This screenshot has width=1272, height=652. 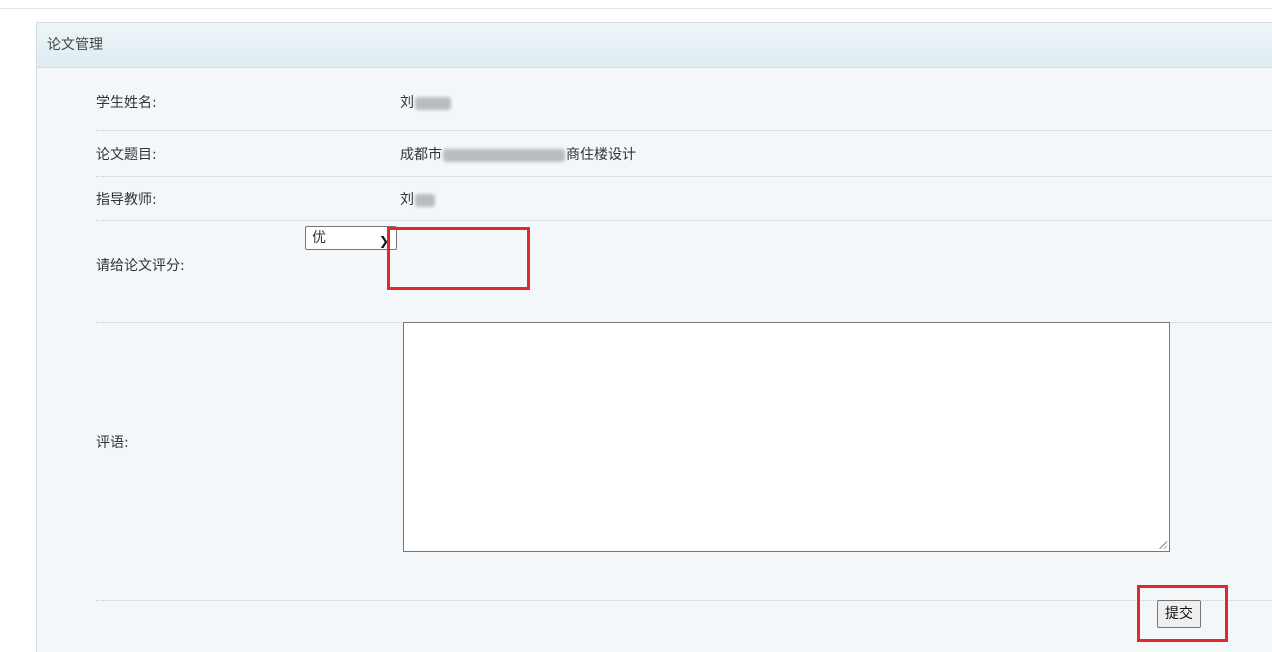 I want to click on advisor-value-visible: 刘, so click(x=407, y=200).